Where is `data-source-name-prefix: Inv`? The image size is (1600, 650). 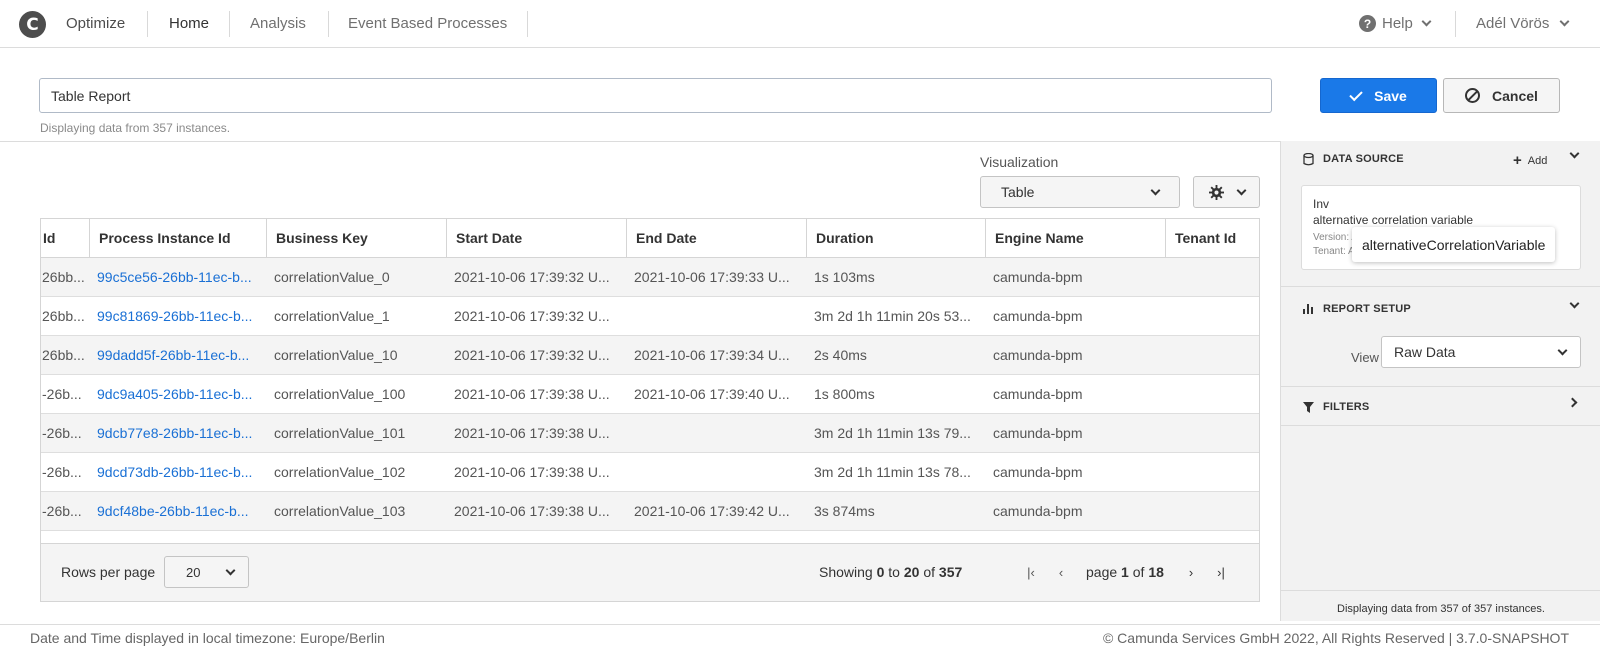 data-source-name-prefix: Inv is located at coordinates (1321, 204).